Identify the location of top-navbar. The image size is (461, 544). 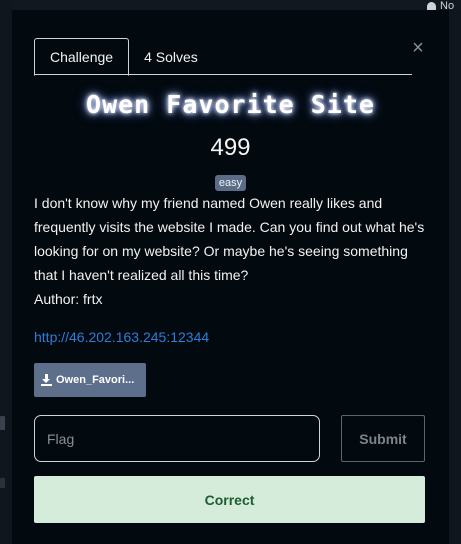
(230, 5).